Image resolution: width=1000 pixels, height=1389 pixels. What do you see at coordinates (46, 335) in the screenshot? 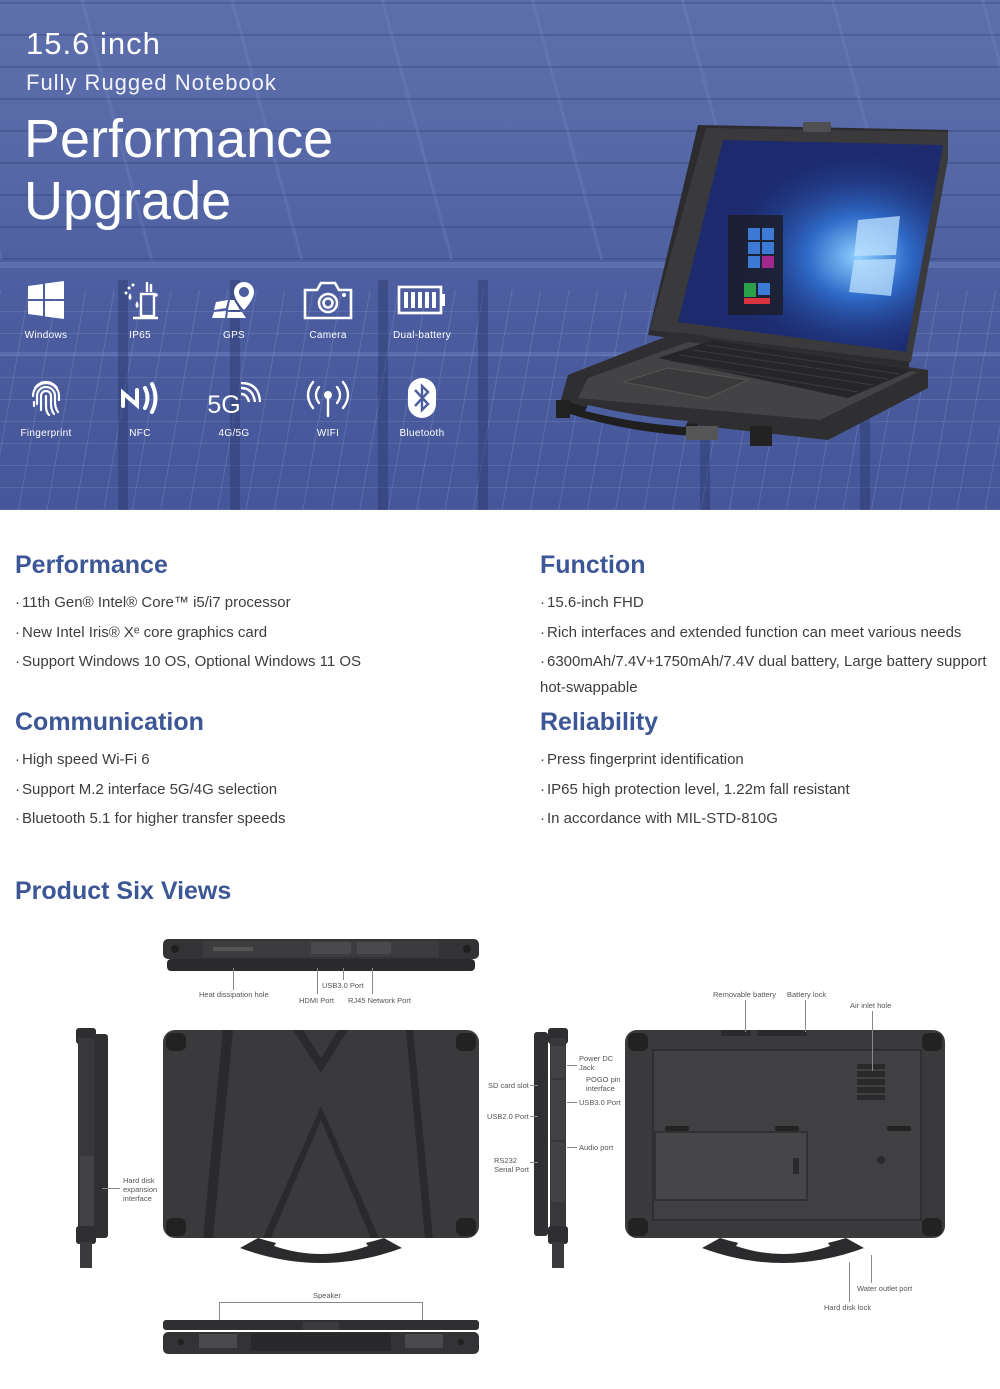
I see `feature-label: Windows` at bounding box center [46, 335].